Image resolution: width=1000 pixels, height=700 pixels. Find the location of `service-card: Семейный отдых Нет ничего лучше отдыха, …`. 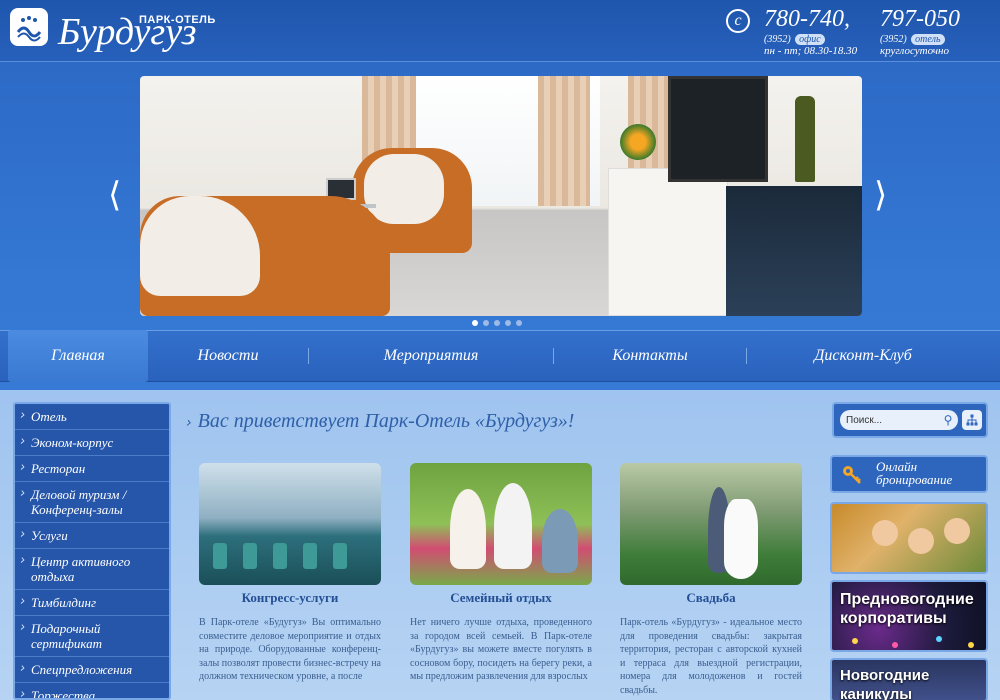

service-card: Семейный отдых Нет ничего лучше отдыха, … is located at coordinates (501, 573).